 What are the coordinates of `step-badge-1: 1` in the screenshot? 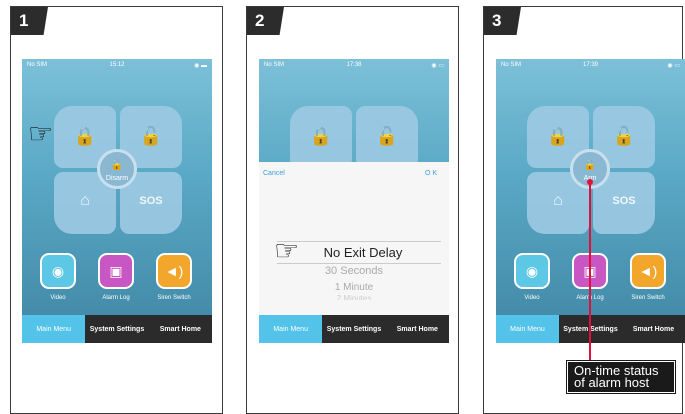 It's located at (29, 21).